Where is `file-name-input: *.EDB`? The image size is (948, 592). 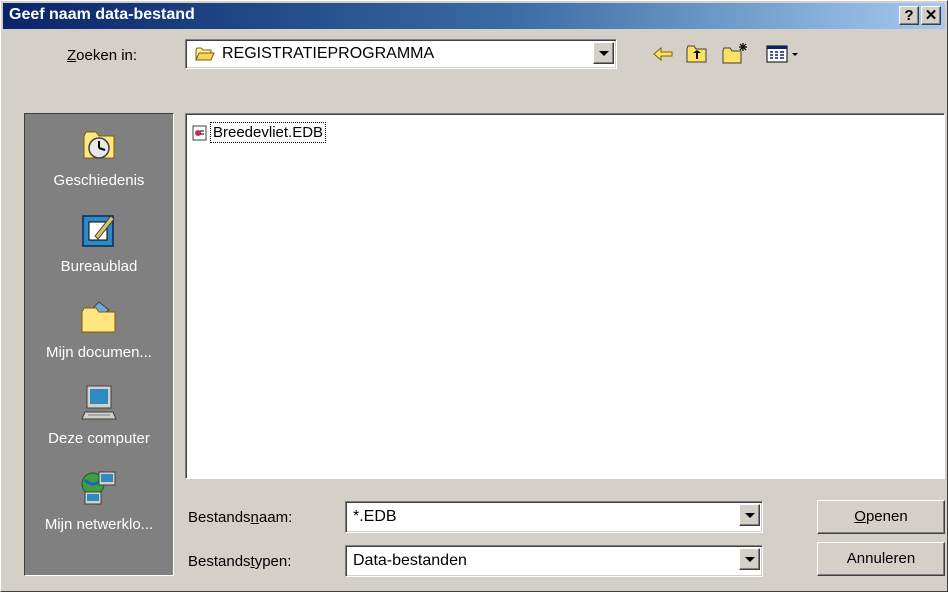 file-name-input: *.EDB is located at coordinates (554, 517).